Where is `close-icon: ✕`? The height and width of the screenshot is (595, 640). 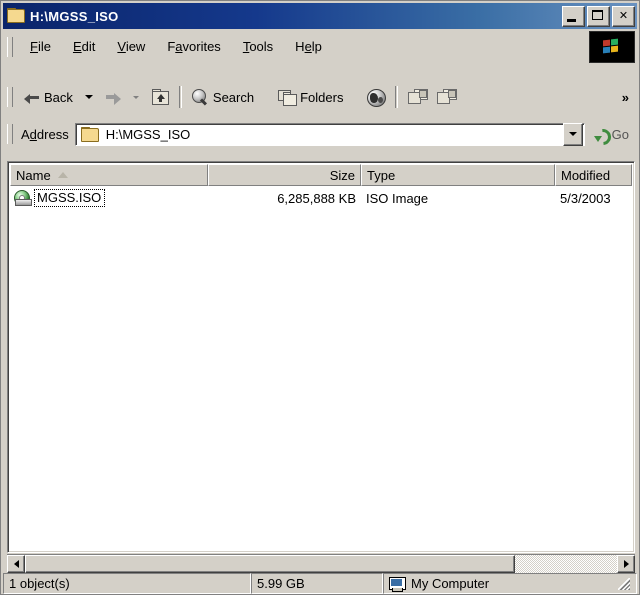
close-icon: ✕ is located at coordinates (623, 15).